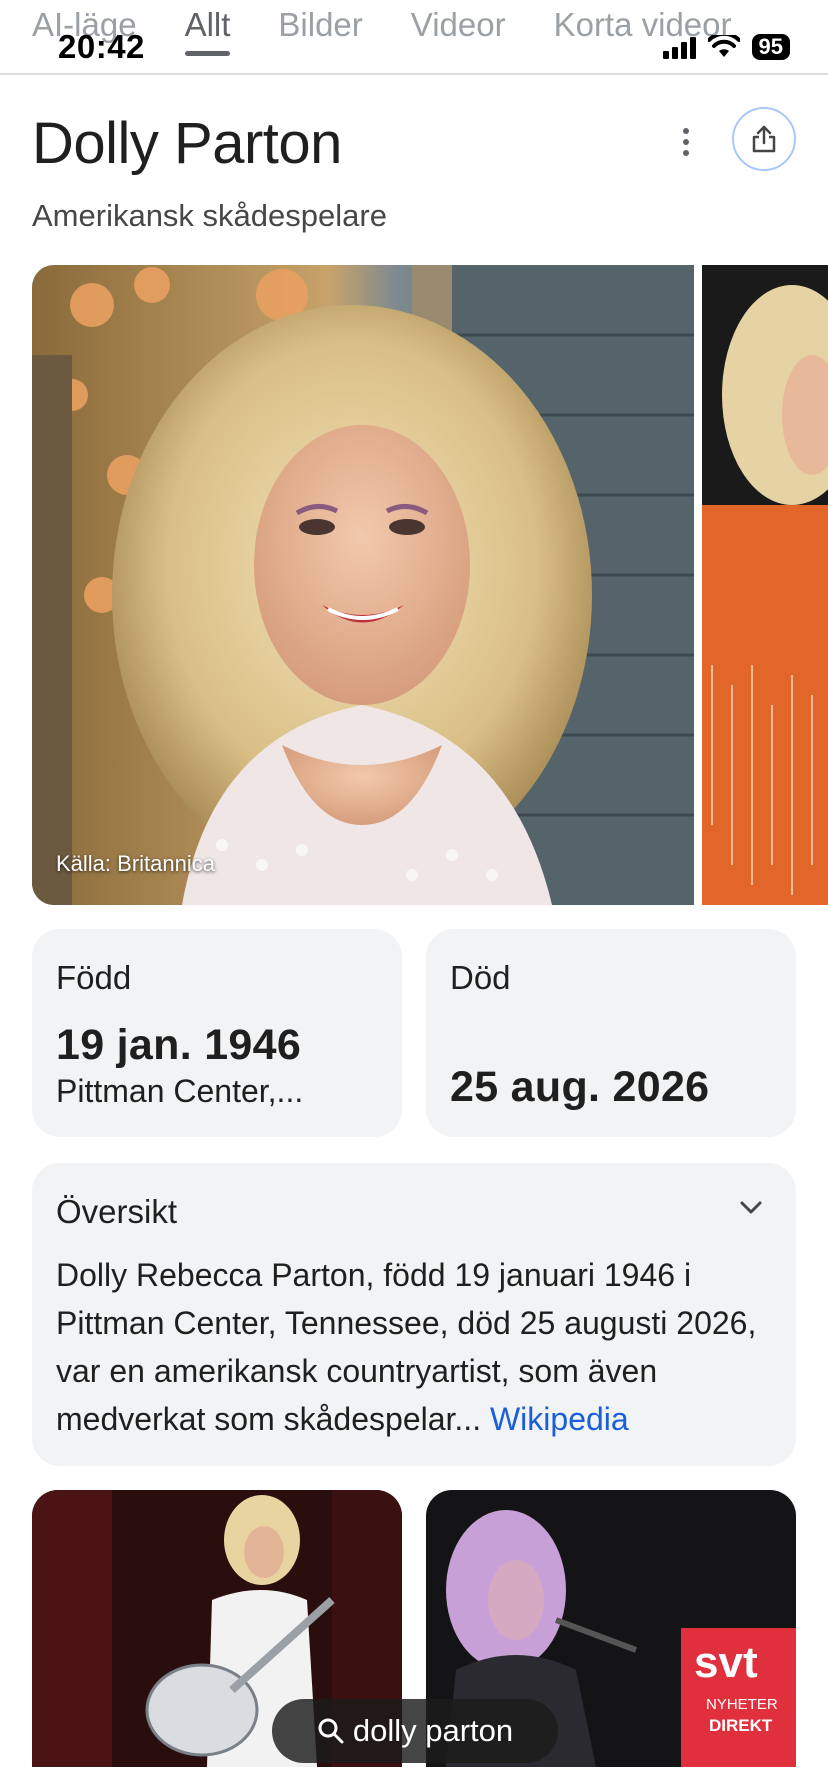 This screenshot has width=828, height=1792. Describe the element at coordinates (742, 1704) in the screenshot. I see `svt-badge-line1: NYHETER` at that location.